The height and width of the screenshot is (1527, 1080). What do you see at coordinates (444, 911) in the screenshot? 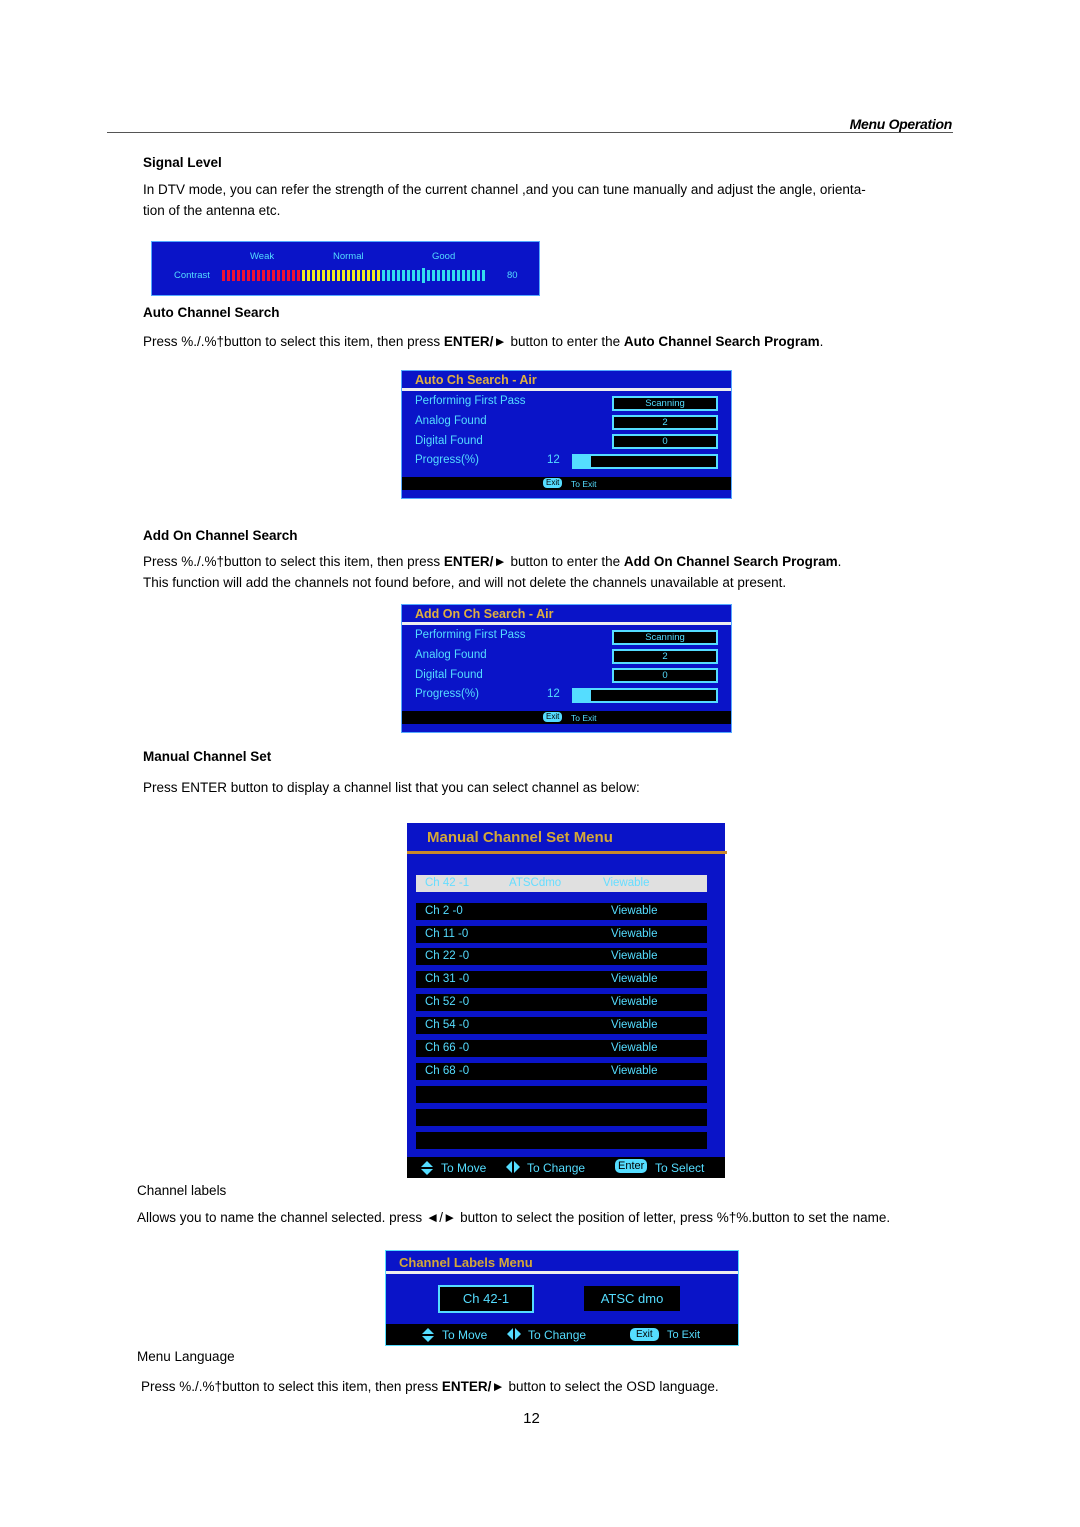
I see `channel-number: Ch 2 -0` at bounding box center [444, 911].